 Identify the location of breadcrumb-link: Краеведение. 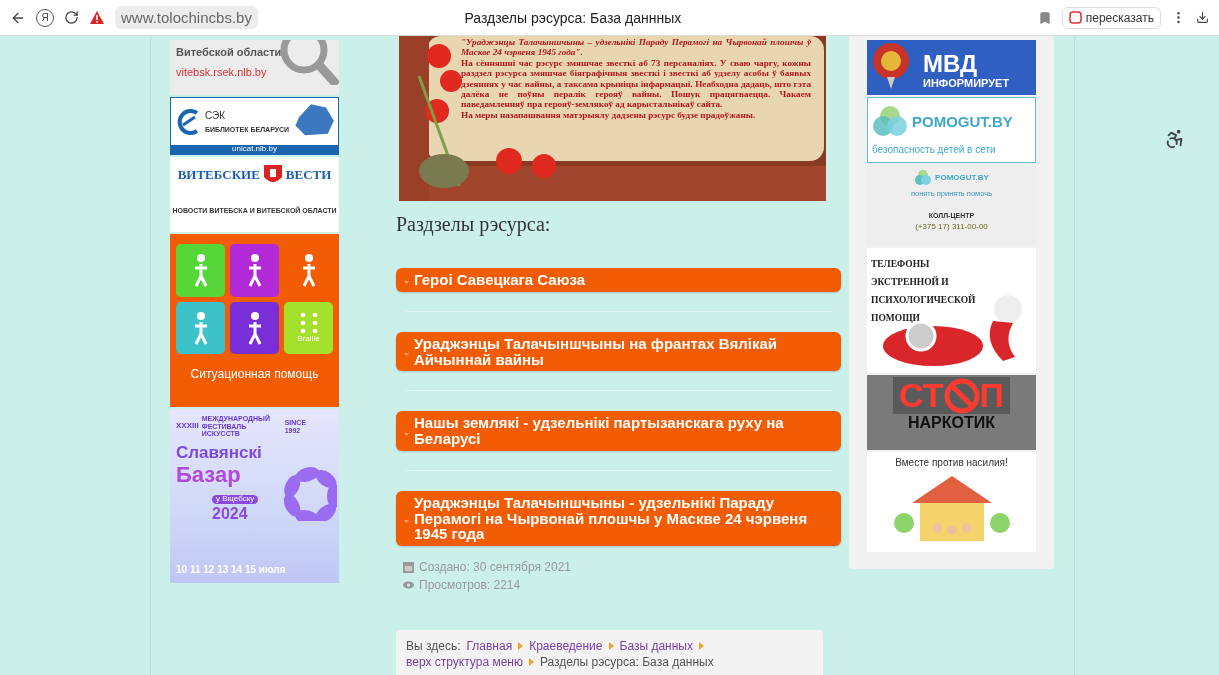
(566, 646).